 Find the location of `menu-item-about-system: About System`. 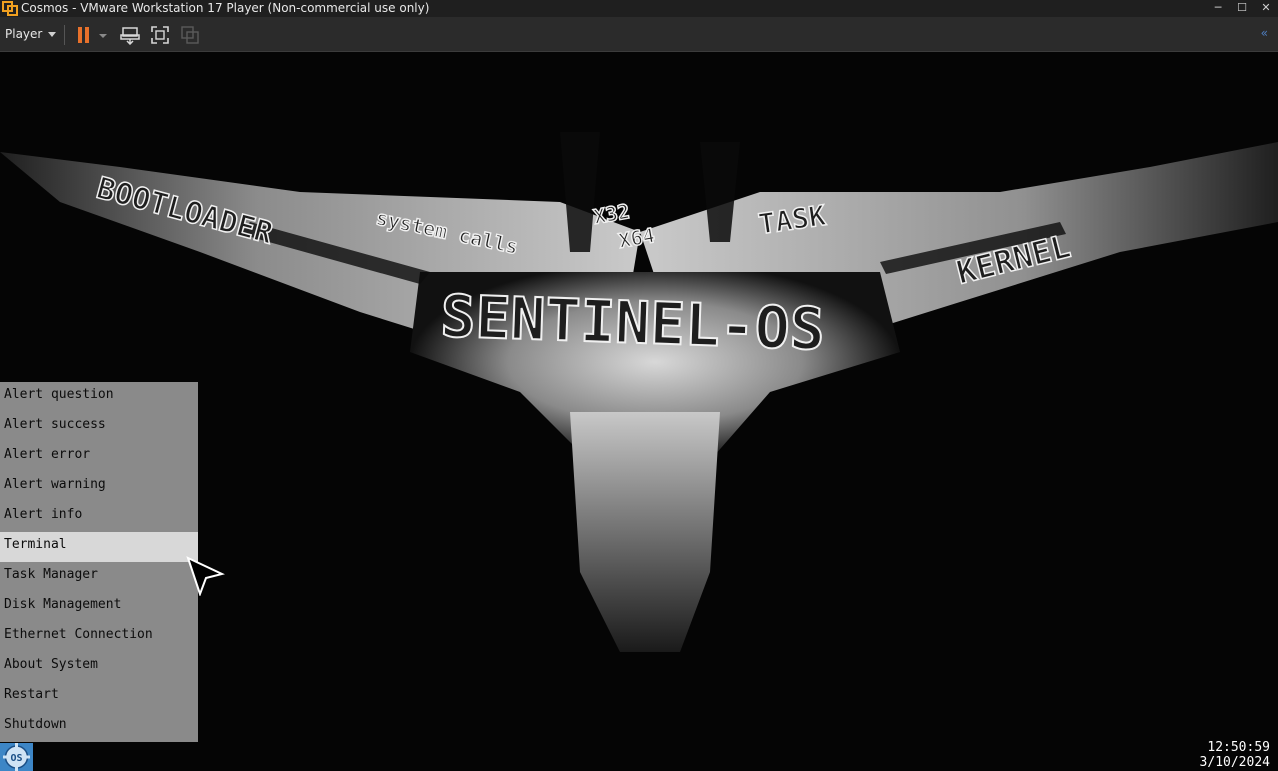

menu-item-about-system: About System is located at coordinates (99, 667).